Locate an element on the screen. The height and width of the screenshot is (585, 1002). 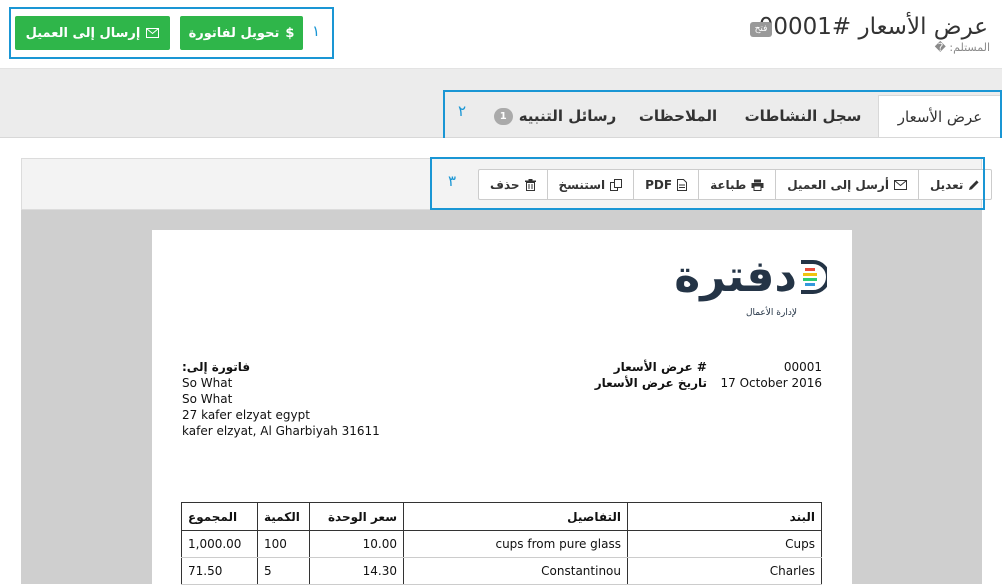
header-item: البند is located at coordinates (724, 516).